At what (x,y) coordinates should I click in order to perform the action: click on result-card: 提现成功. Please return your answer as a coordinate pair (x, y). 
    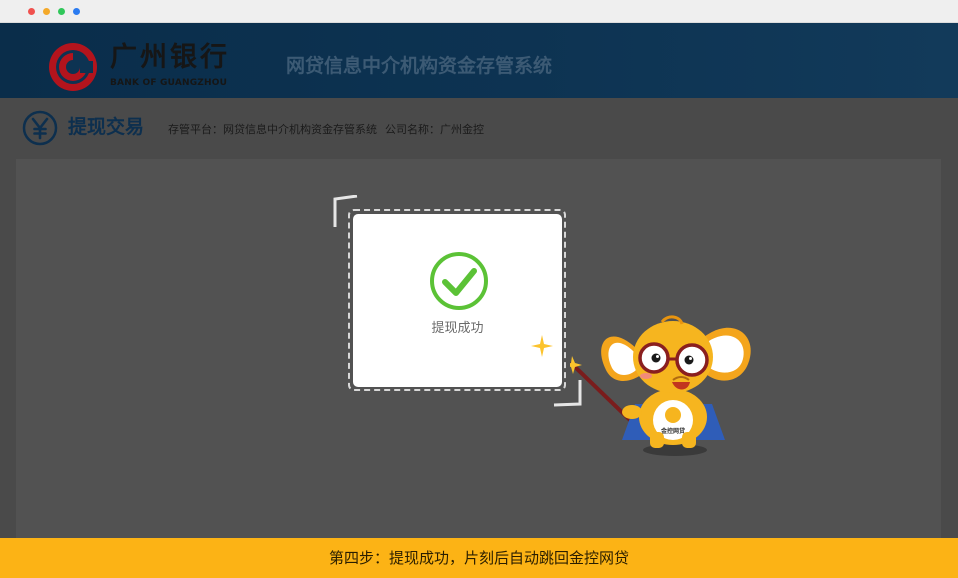
    Looking at the image, I should click on (457, 300).